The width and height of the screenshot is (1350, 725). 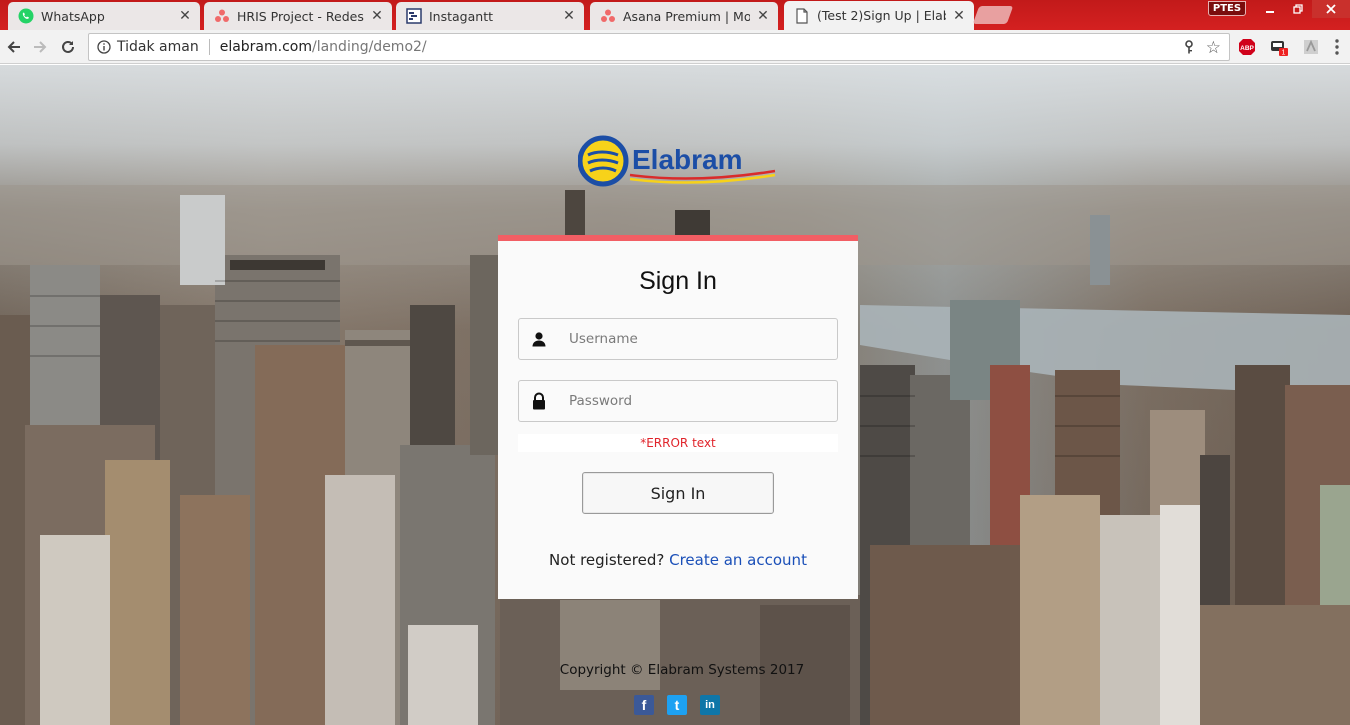 I want to click on tab-hris-project: HRIS Project - Redesign ✕, so click(x=298, y=16).